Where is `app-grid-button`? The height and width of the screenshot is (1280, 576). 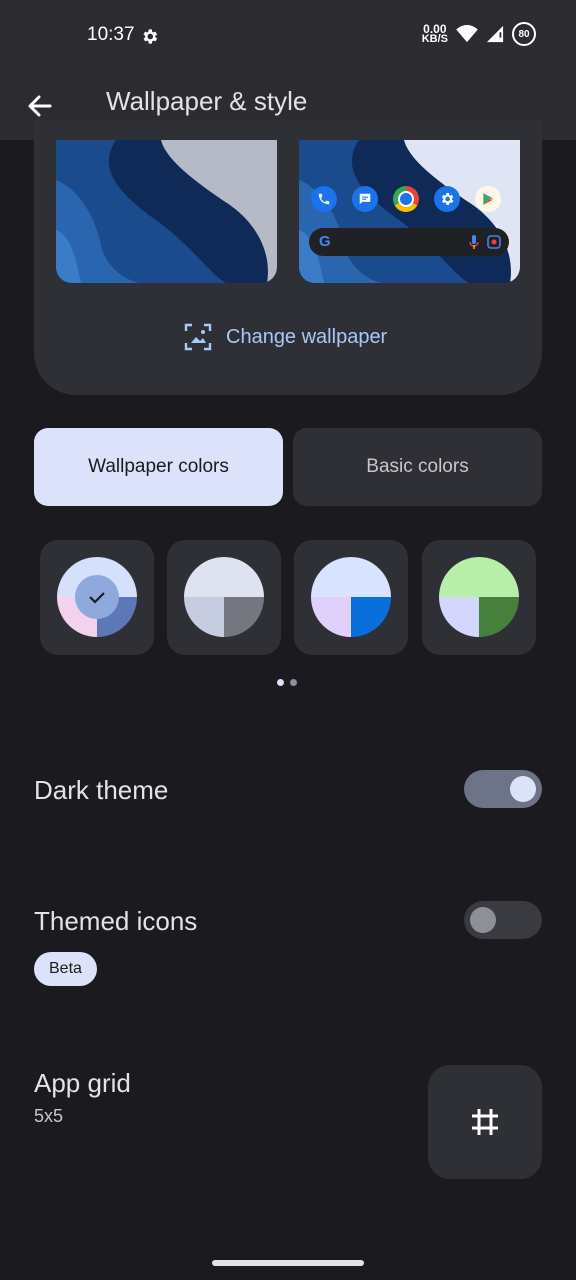 app-grid-button is located at coordinates (485, 1122).